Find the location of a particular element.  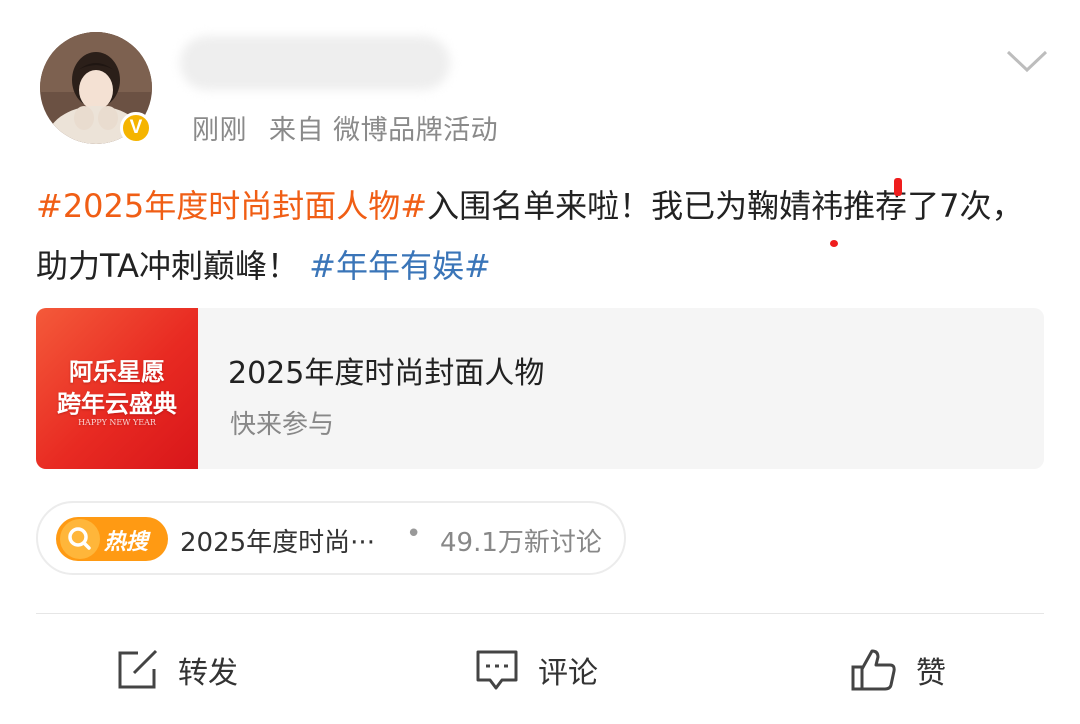

hot-search-count: 49.1万新讨论 is located at coordinates (521, 543).